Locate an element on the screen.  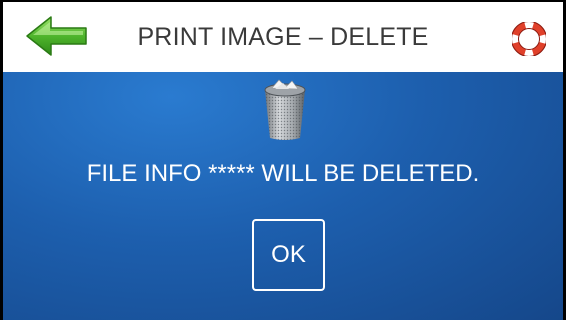
back-arrow-icon is located at coordinates (56, 36).